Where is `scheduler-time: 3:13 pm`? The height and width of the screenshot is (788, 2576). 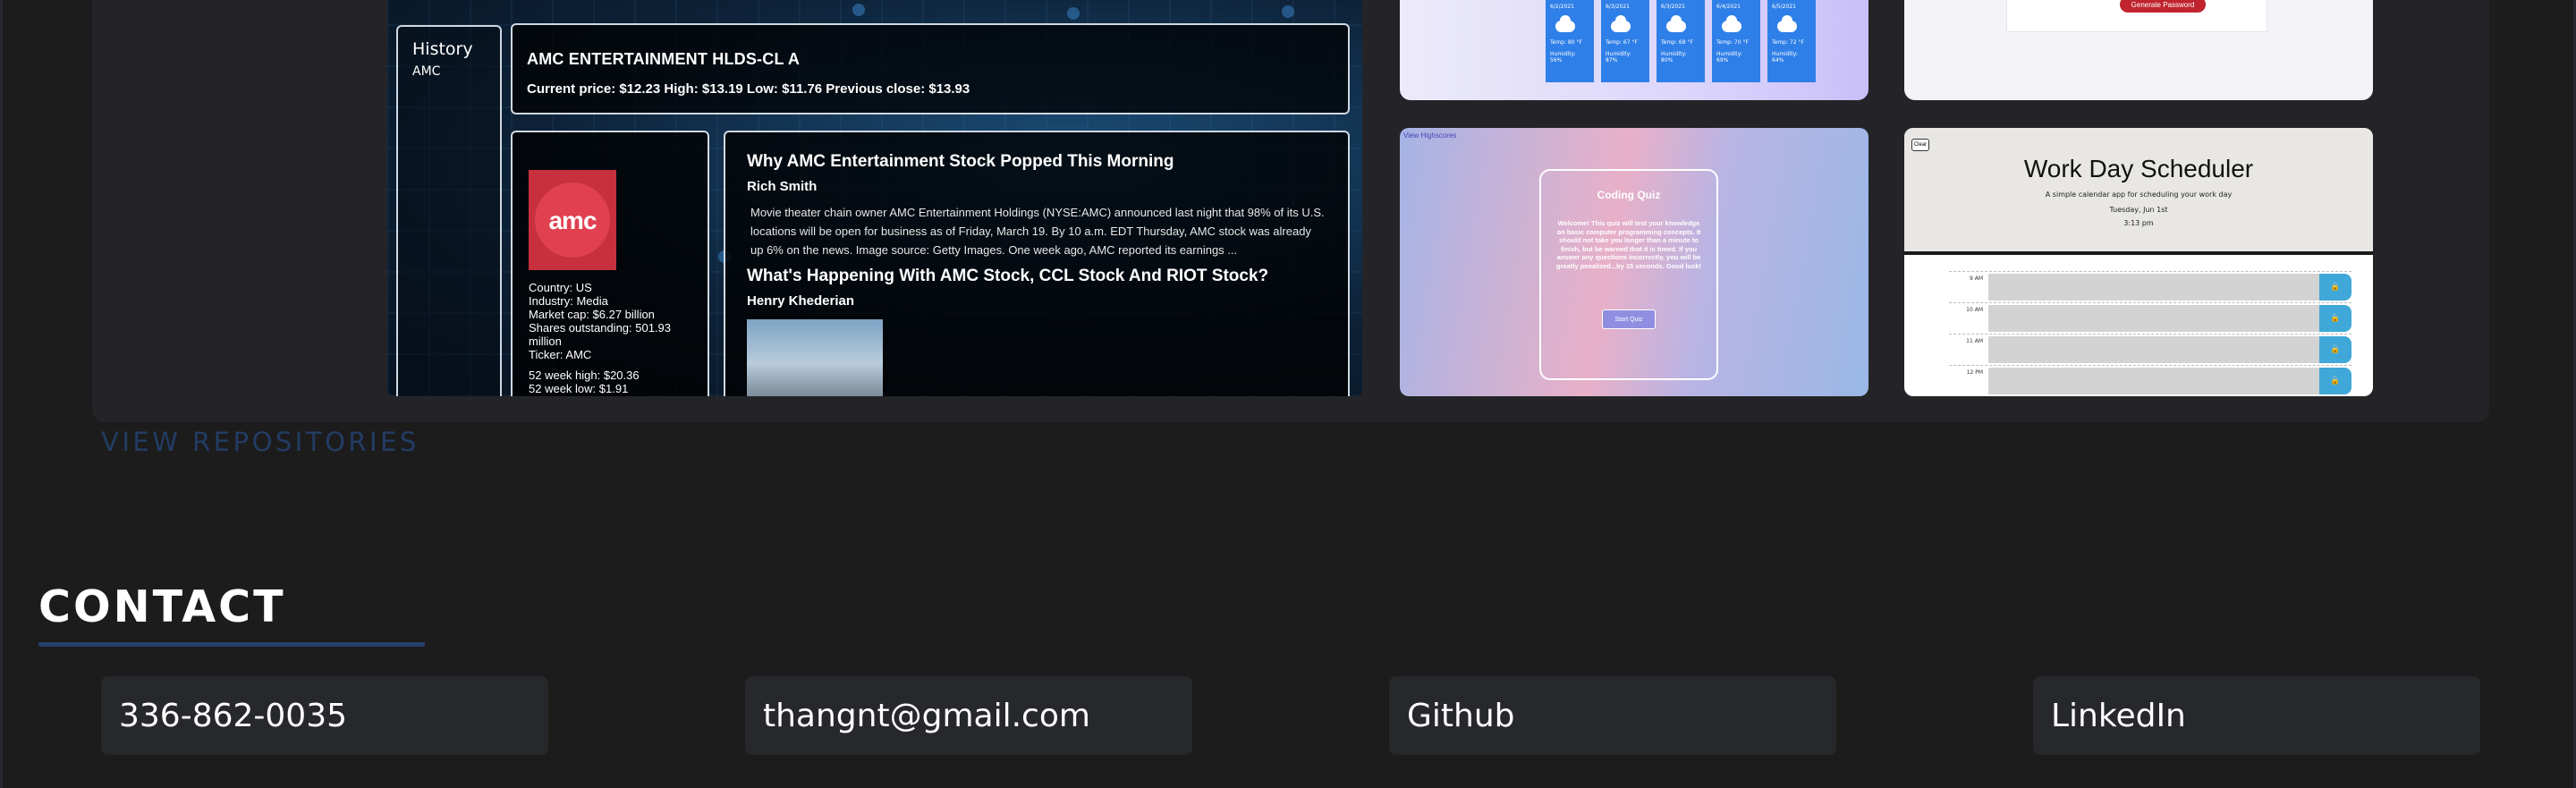 scheduler-time: 3:13 pm is located at coordinates (2138, 223).